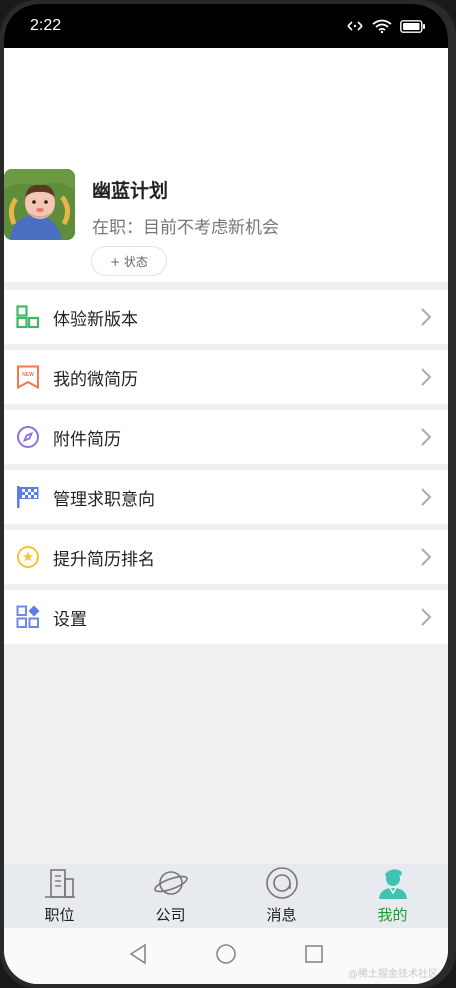  What do you see at coordinates (138, 956) in the screenshot?
I see `back-icon` at bounding box center [138, 956].